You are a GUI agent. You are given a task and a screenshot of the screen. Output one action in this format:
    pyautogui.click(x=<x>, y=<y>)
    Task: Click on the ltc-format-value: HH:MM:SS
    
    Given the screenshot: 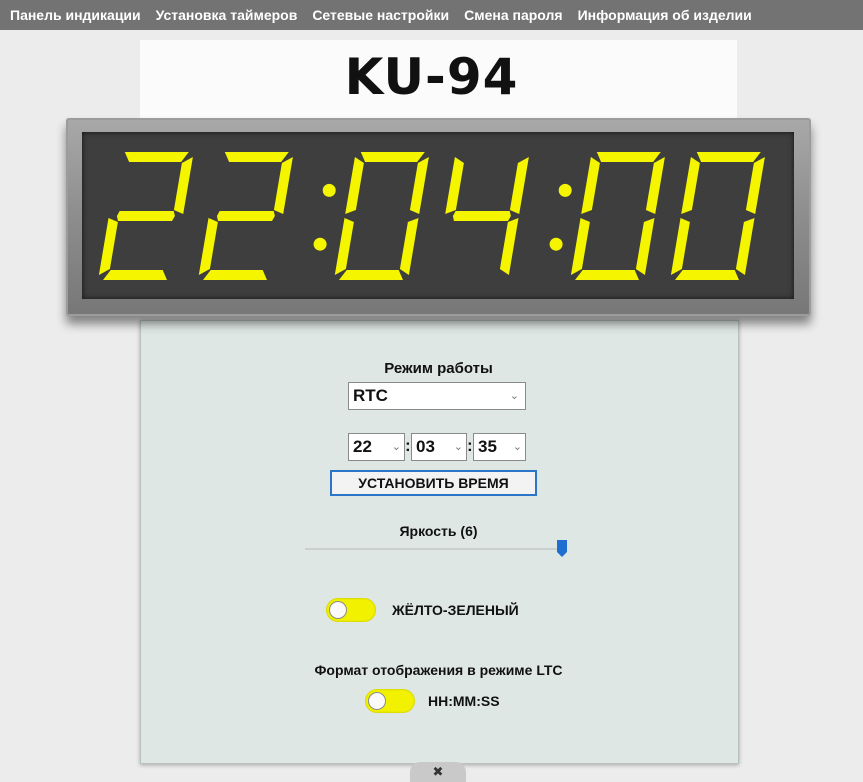 What is the action you would take?
    pyautogui.click(x=464, y=701)
    